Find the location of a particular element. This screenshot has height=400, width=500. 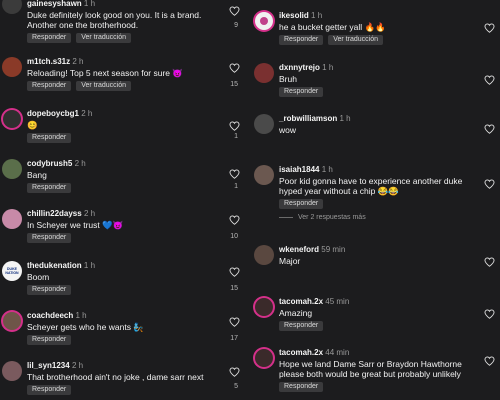

comment-username: isaiah1844 is located at coordinates (299, 169).